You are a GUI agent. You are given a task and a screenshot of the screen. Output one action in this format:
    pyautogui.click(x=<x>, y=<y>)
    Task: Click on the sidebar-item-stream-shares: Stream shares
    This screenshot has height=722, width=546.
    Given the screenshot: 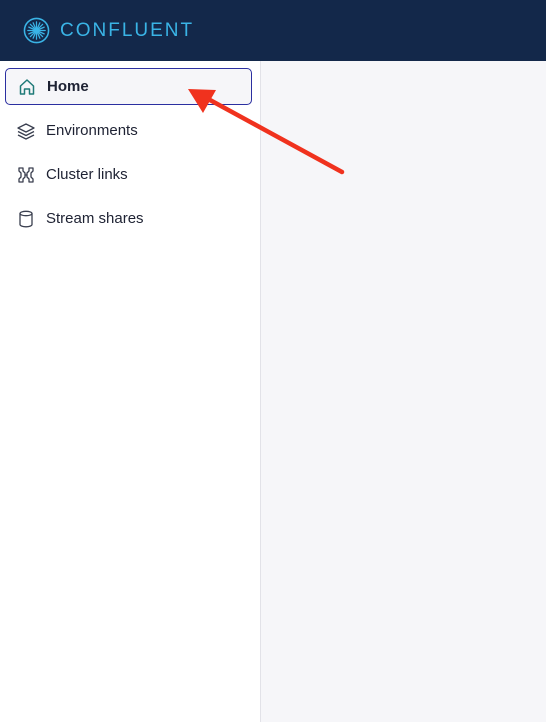 What is the action you would take?
    pyautogui.click(x=128, y=218)
    